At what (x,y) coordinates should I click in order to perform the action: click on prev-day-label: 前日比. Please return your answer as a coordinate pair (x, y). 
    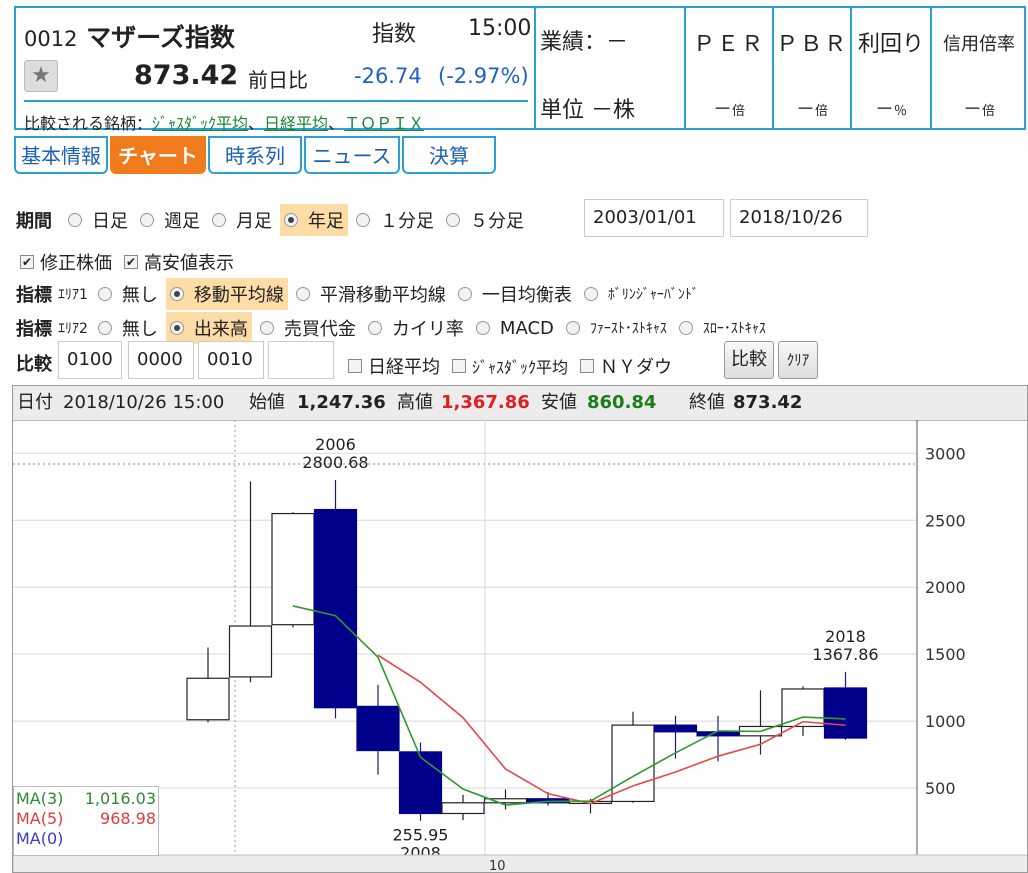
    Looking at the image, I should click on (278, 80).